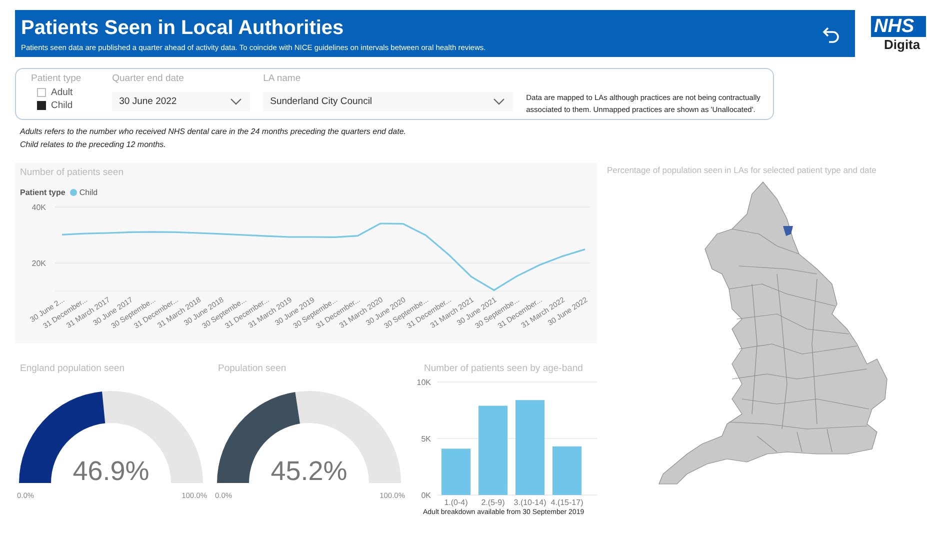 This screenshot has width=927, height=534. Describe the element at coordinates (39, 207) in the screenshot. I see `axis-tick-label: 40K` at that location.